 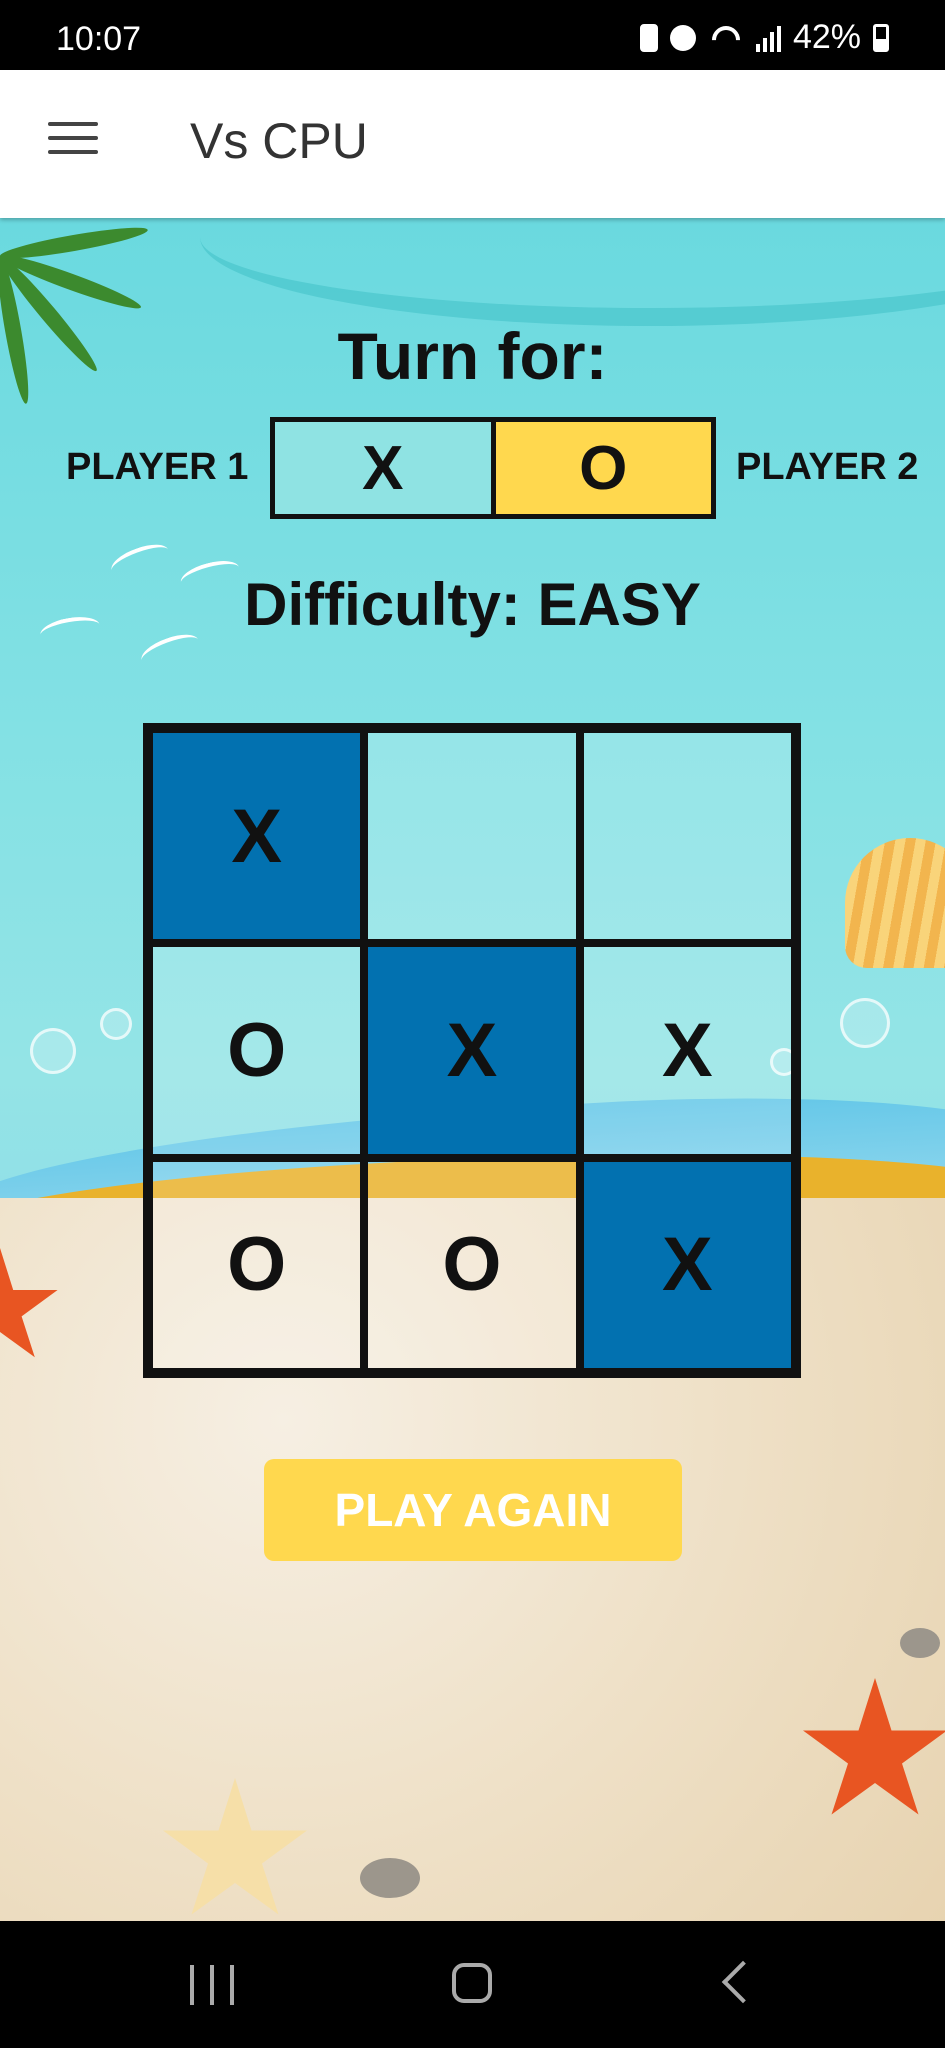 What do you see at coordinates (881, 37) in the screenshot?
I see `battery-icon` at bounding box center [881, 37].